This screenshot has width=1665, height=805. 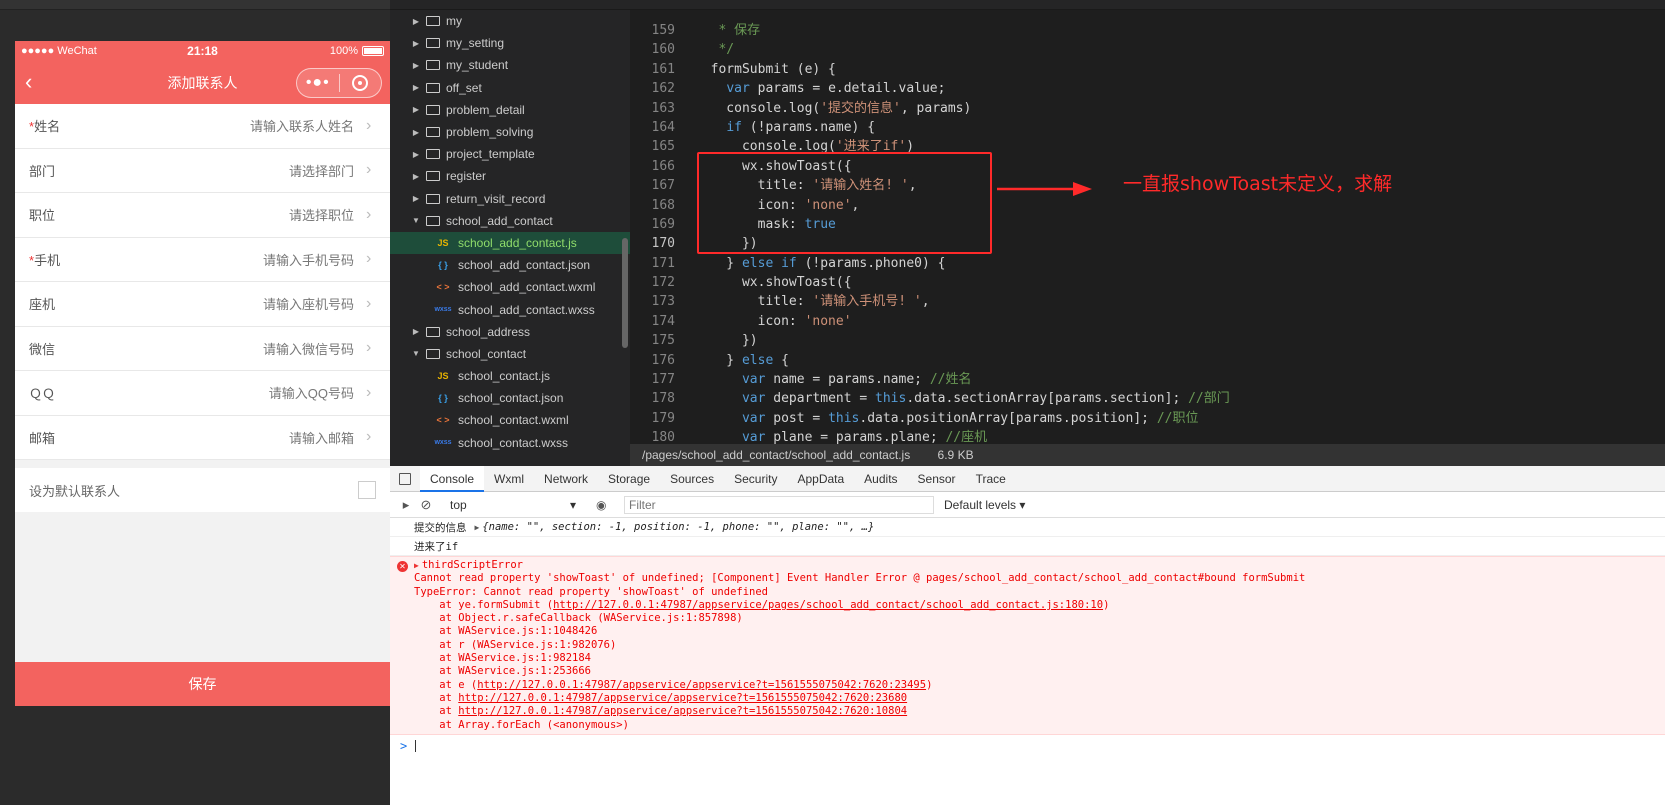 What do you see at coordinates (566, 479) in the screenshot?
I see `tab-network: Network` at bounding box center [566, 479].